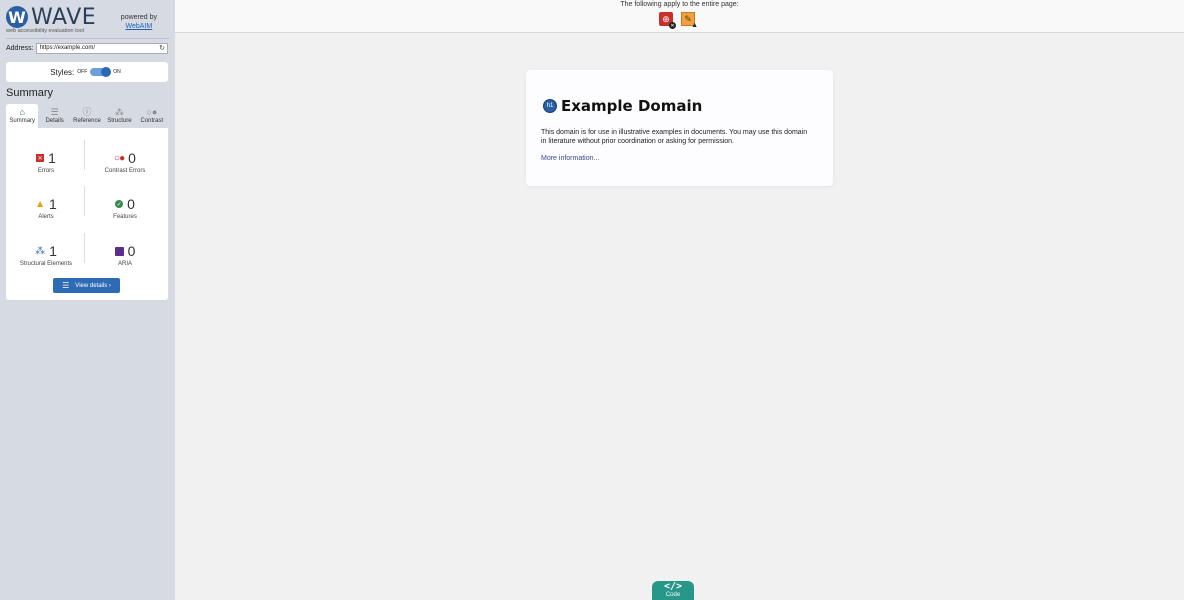 The image size is (1184, 600). I want to click on view-details-label: View details ›, so click(93, 285).